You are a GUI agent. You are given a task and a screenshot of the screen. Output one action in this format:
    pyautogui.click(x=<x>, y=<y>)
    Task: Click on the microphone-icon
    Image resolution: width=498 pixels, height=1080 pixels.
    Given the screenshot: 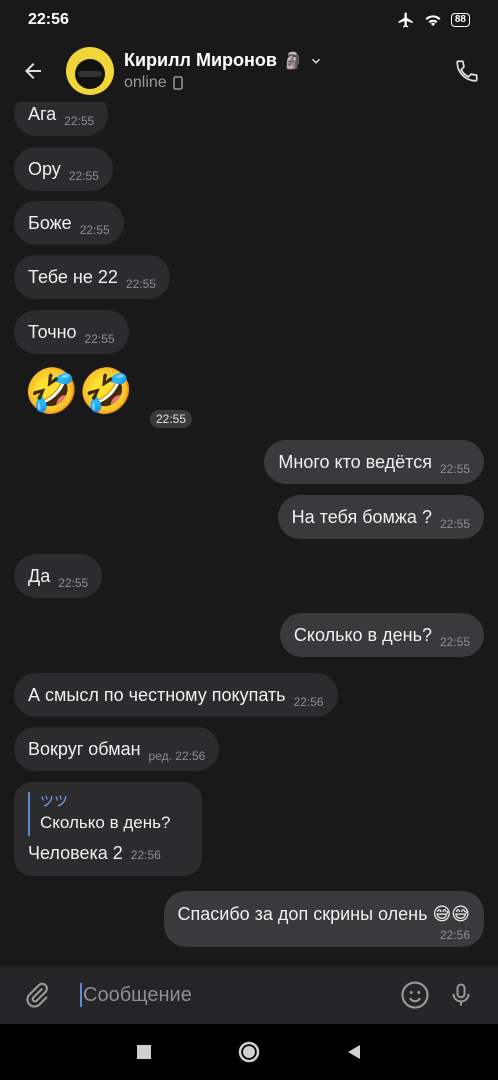 What is the action you would take?
    pyautogui.click(x=461, y=994)
    